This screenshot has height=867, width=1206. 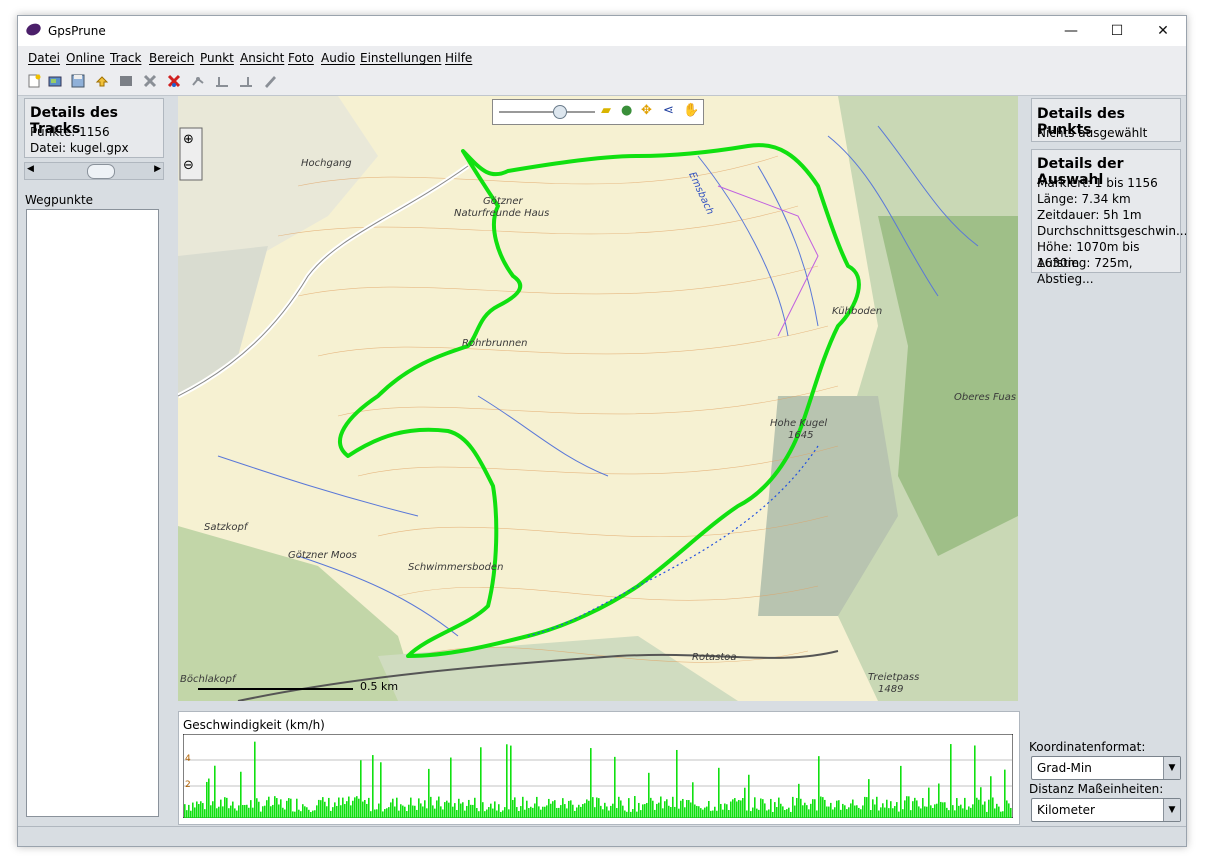 What do you see at coordinates (301, 58) in the screenshot?
I see `menu-foto: Foto` at bounding box center [301, 58].